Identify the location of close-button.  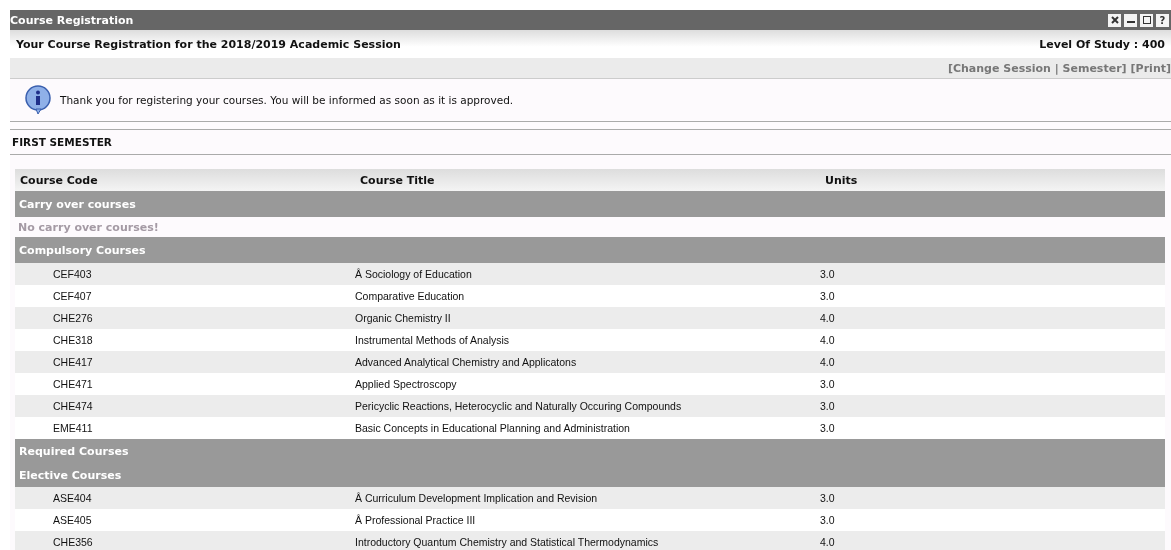
(1114, 20).